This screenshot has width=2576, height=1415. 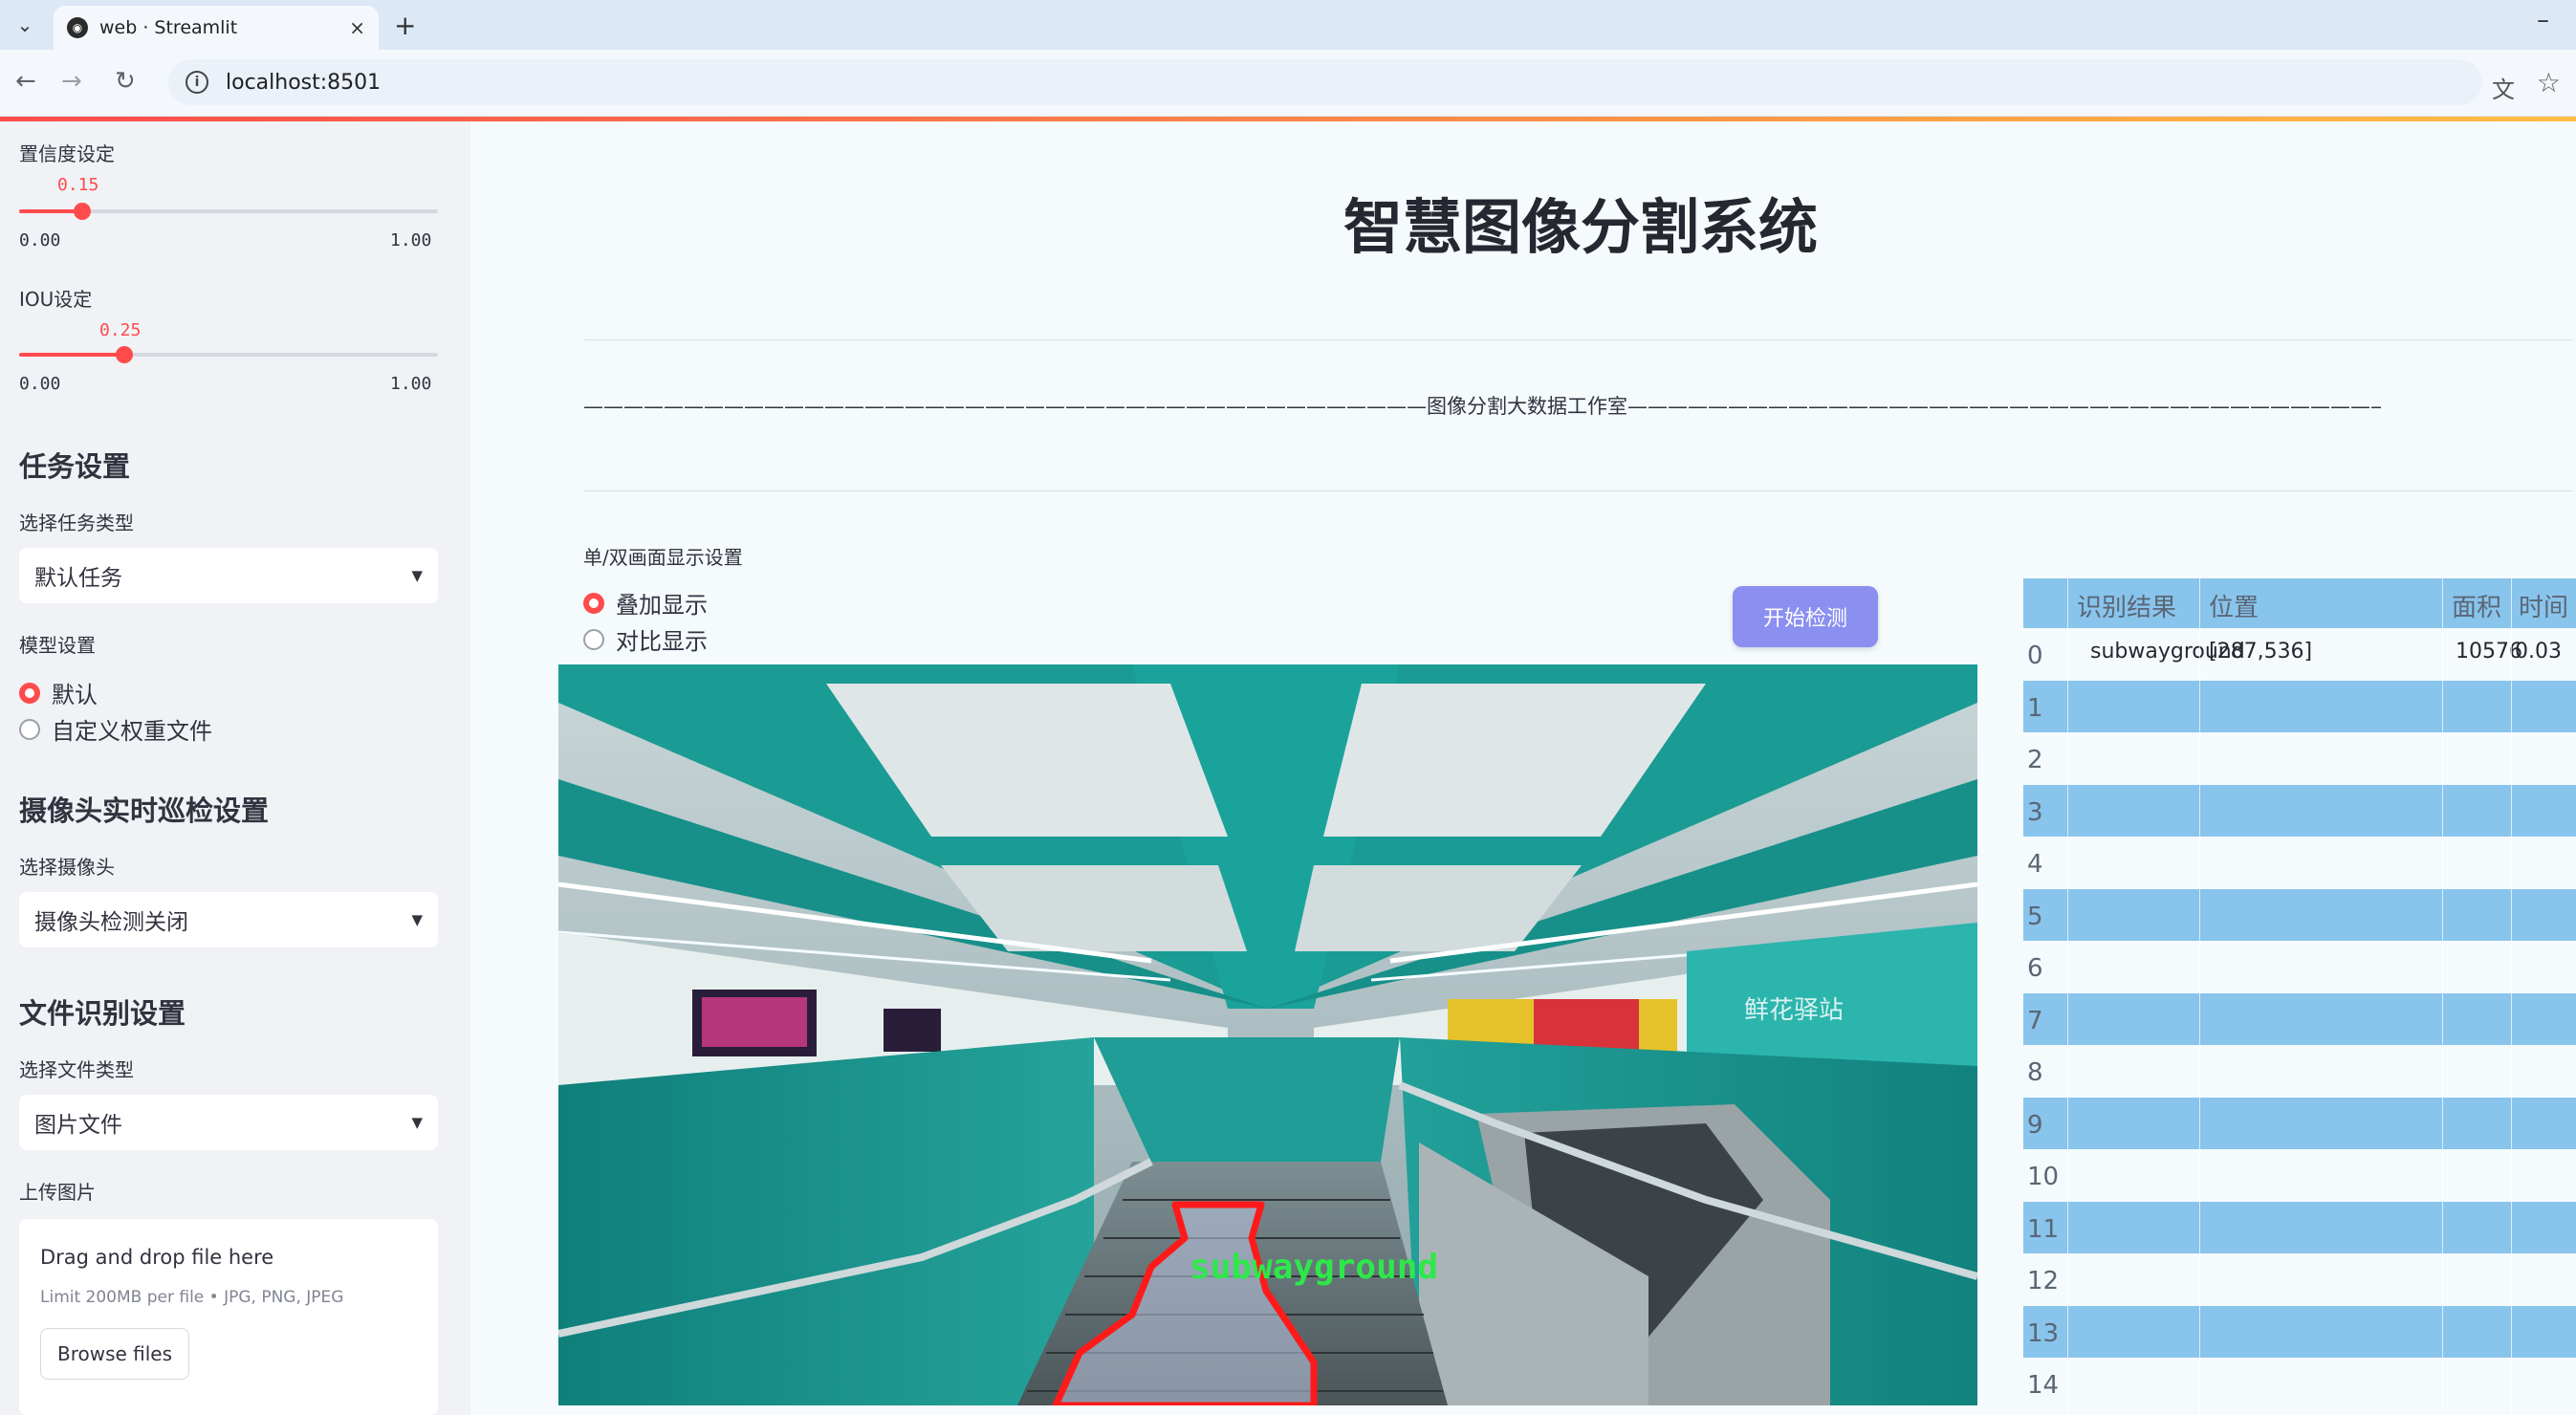 I want to click on row-index: 13, so click(x=2043, y=1333).